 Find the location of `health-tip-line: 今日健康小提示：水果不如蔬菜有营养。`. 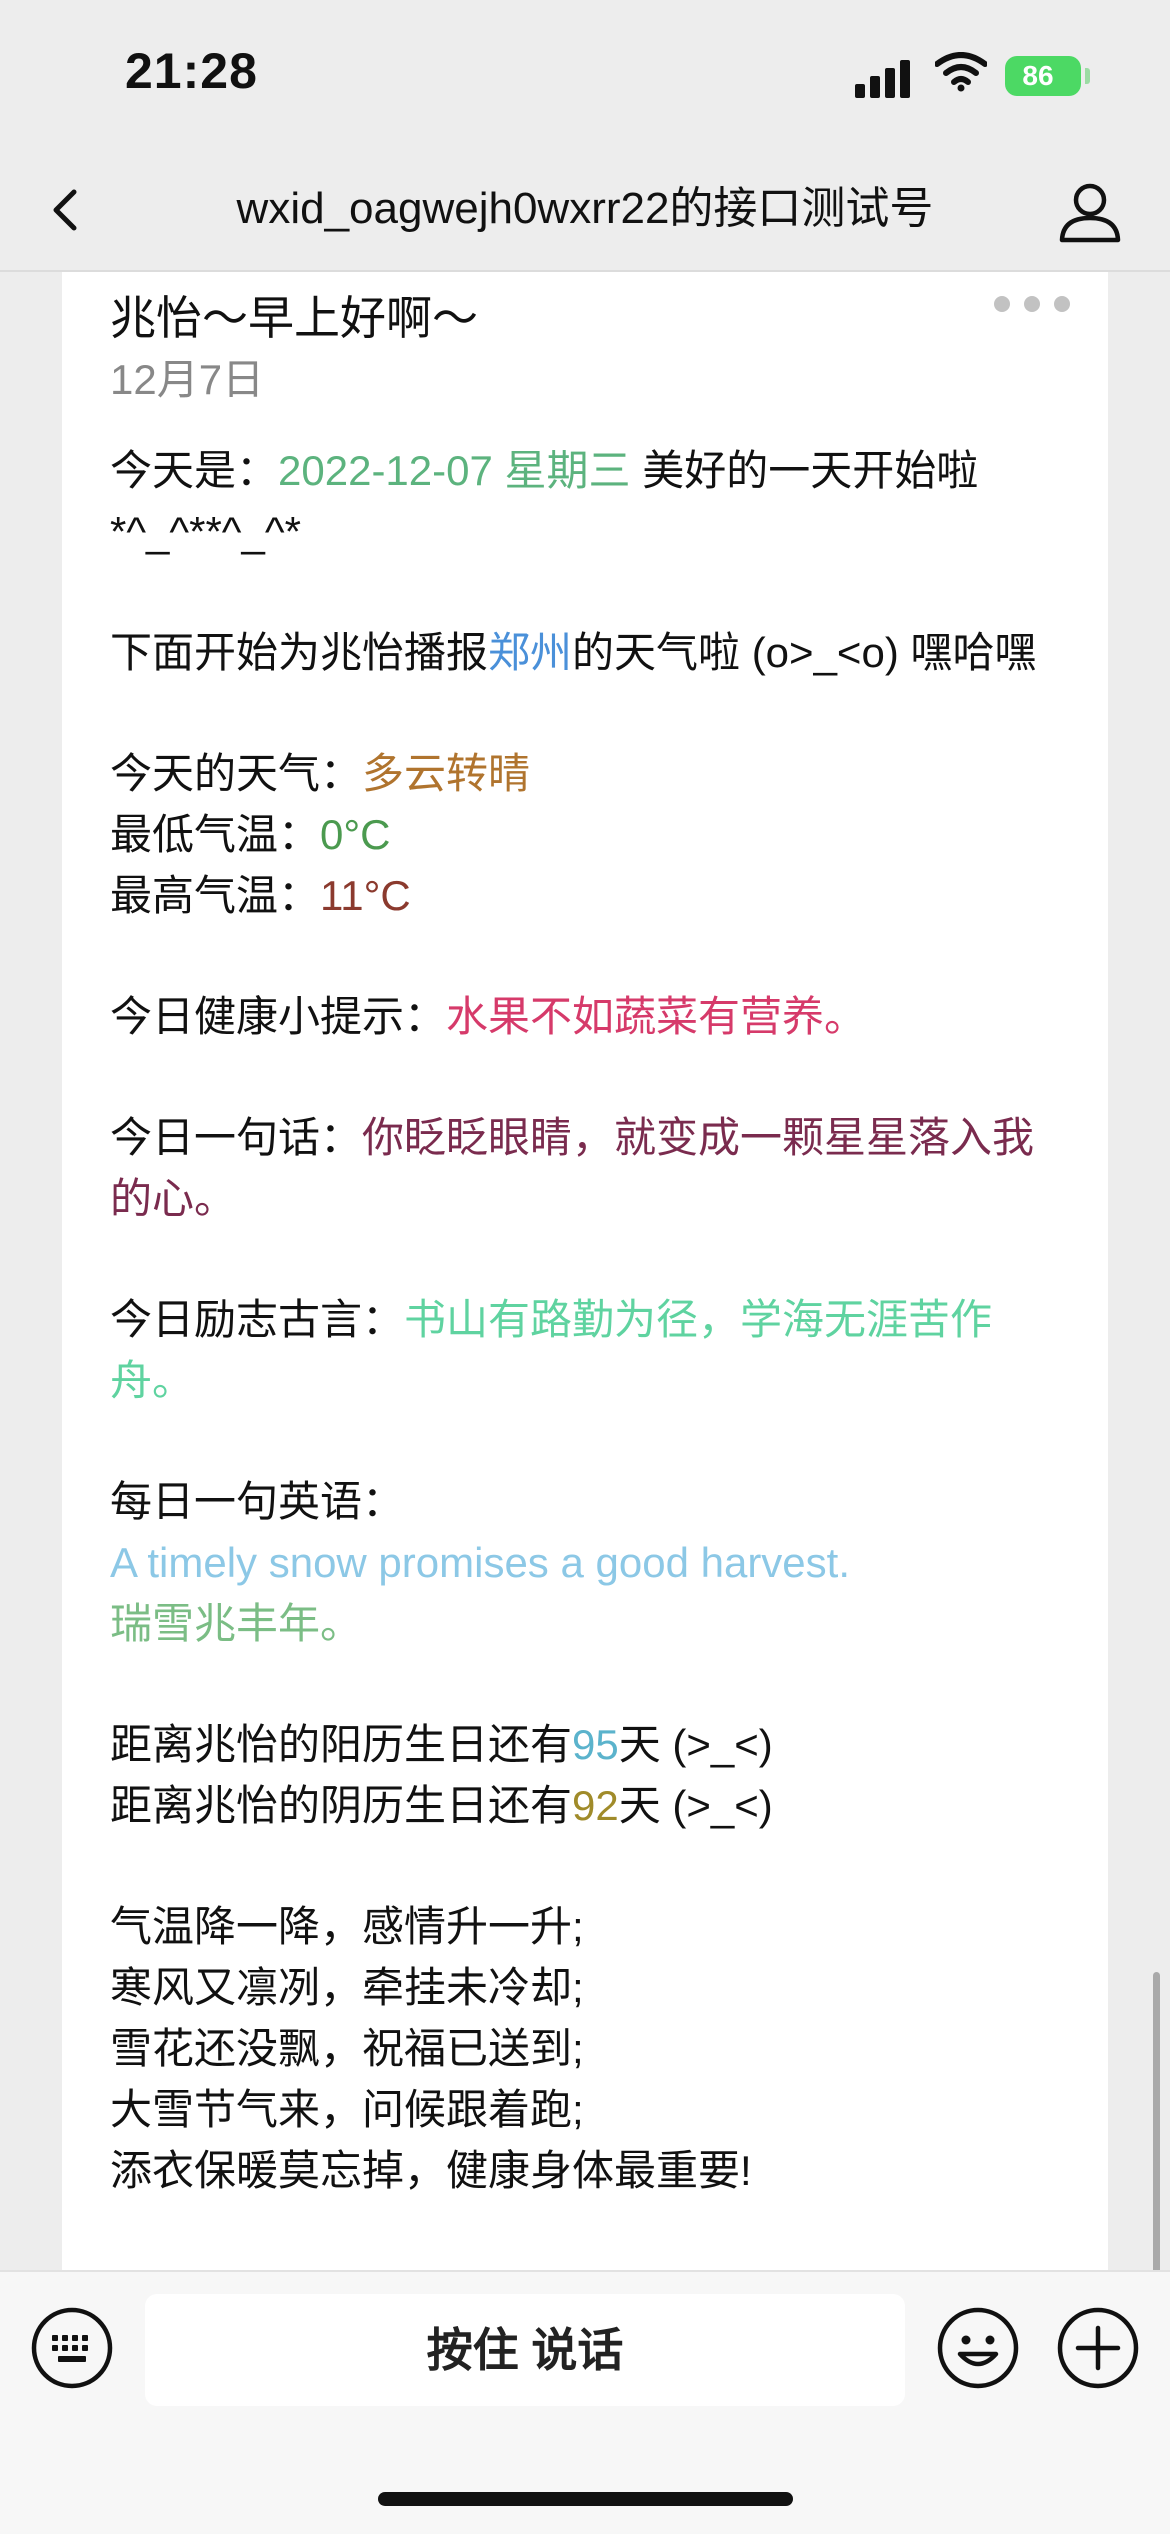

health-tip-line: 今日健康小提示：水果不如蔬菜有营养。 is located at coordinates (488, 1016).